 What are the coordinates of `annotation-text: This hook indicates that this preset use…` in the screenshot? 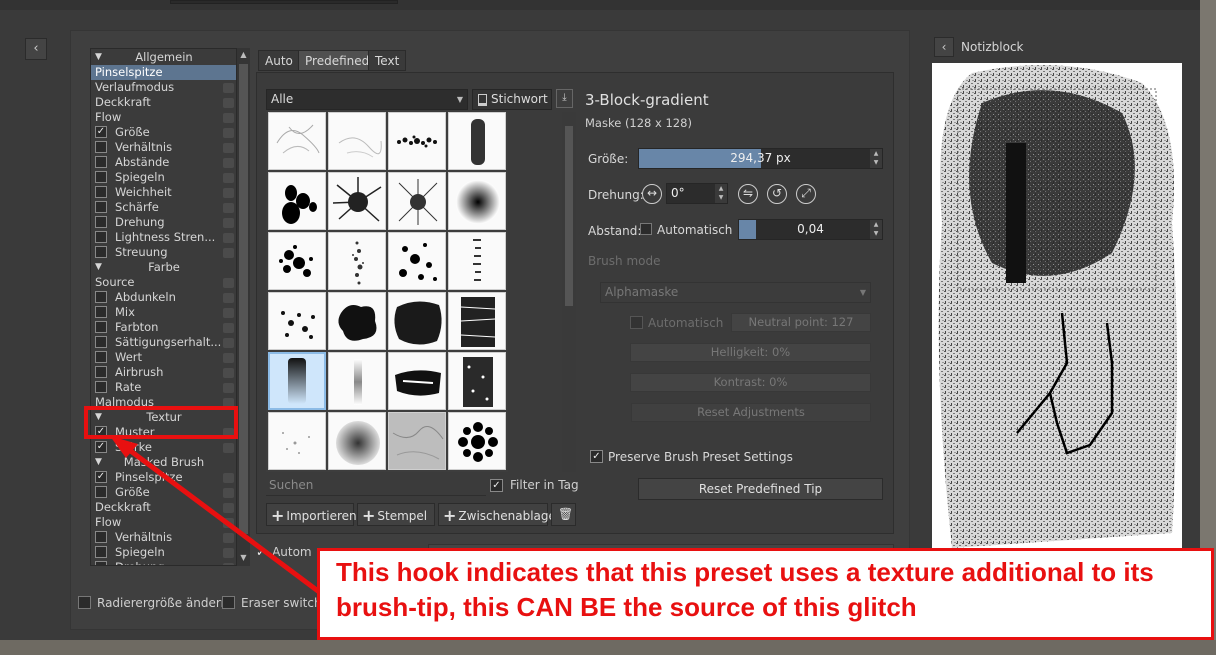 It's located at (745, 589).